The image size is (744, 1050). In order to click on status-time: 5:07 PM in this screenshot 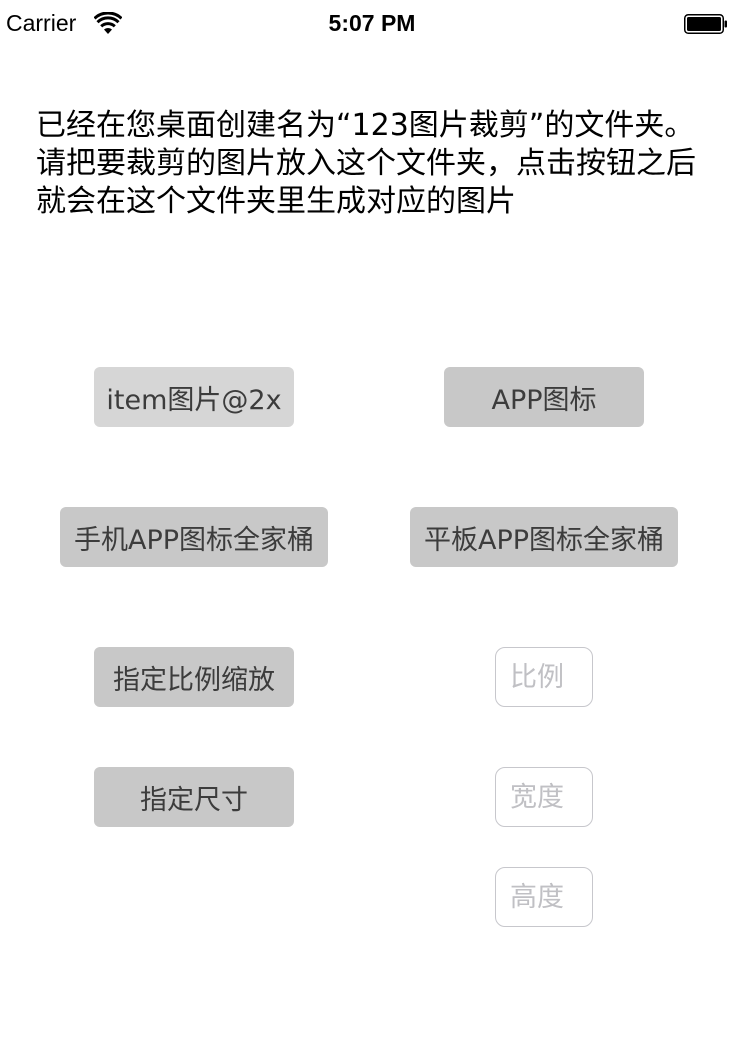, I will do `click(372, 23)`.